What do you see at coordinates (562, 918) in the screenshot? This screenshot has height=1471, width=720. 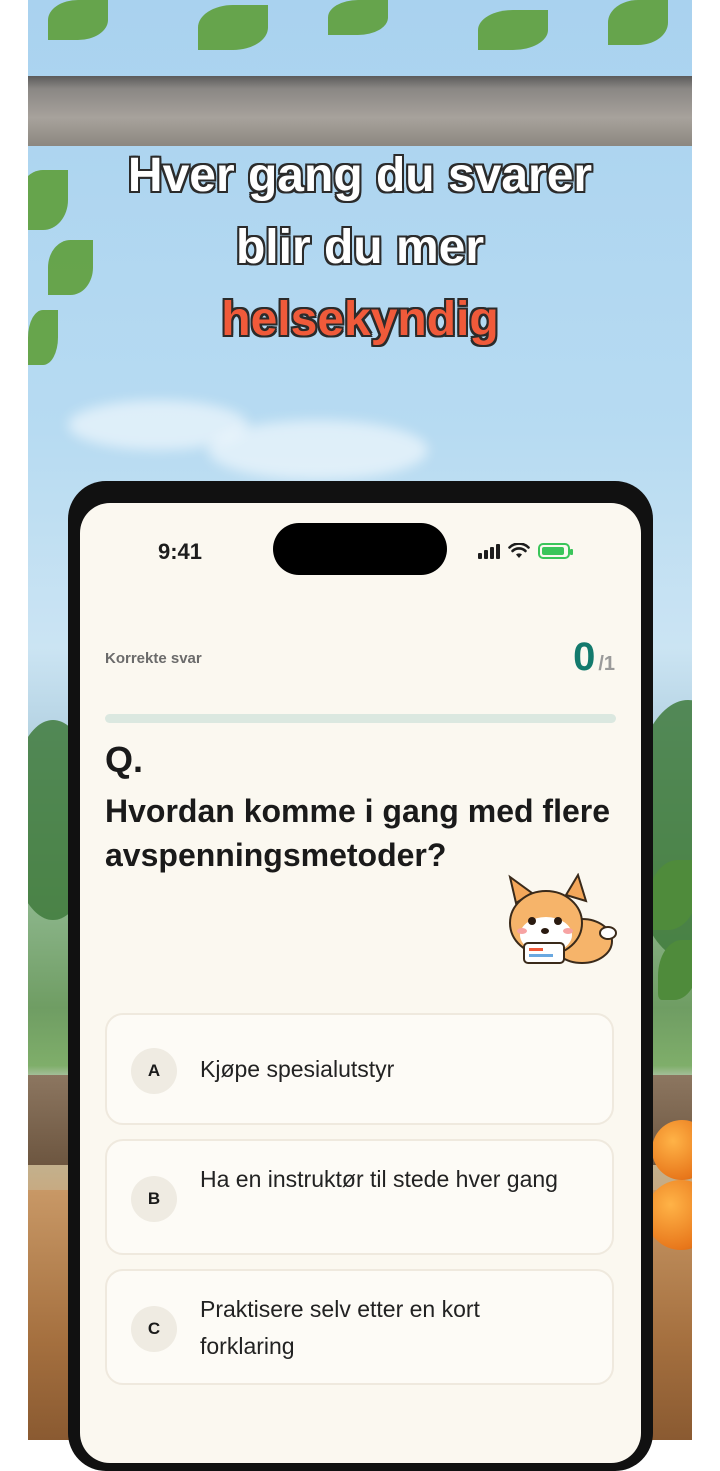 I see `corgi-mascot` at bounding box center [562, 918].